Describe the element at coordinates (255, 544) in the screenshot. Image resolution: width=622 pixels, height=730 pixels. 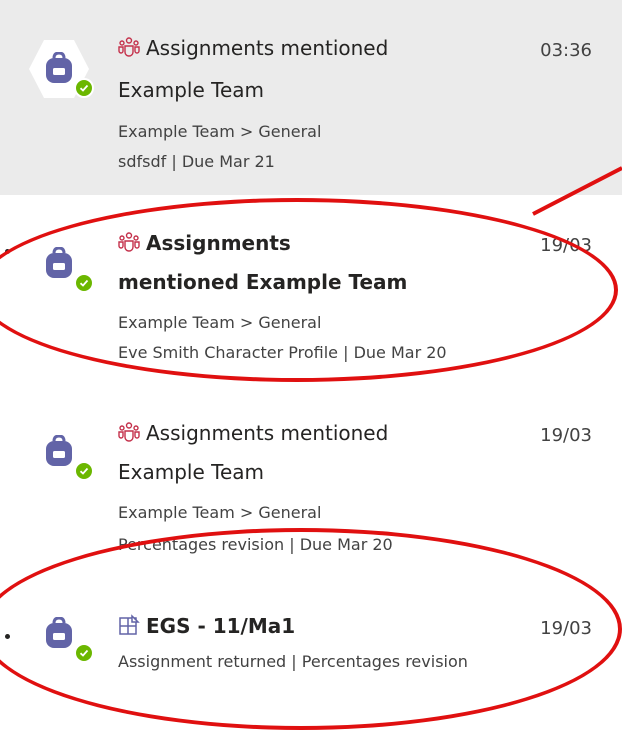
I see `activity-detail: Percentages revision | Due Mar 20` at that location.